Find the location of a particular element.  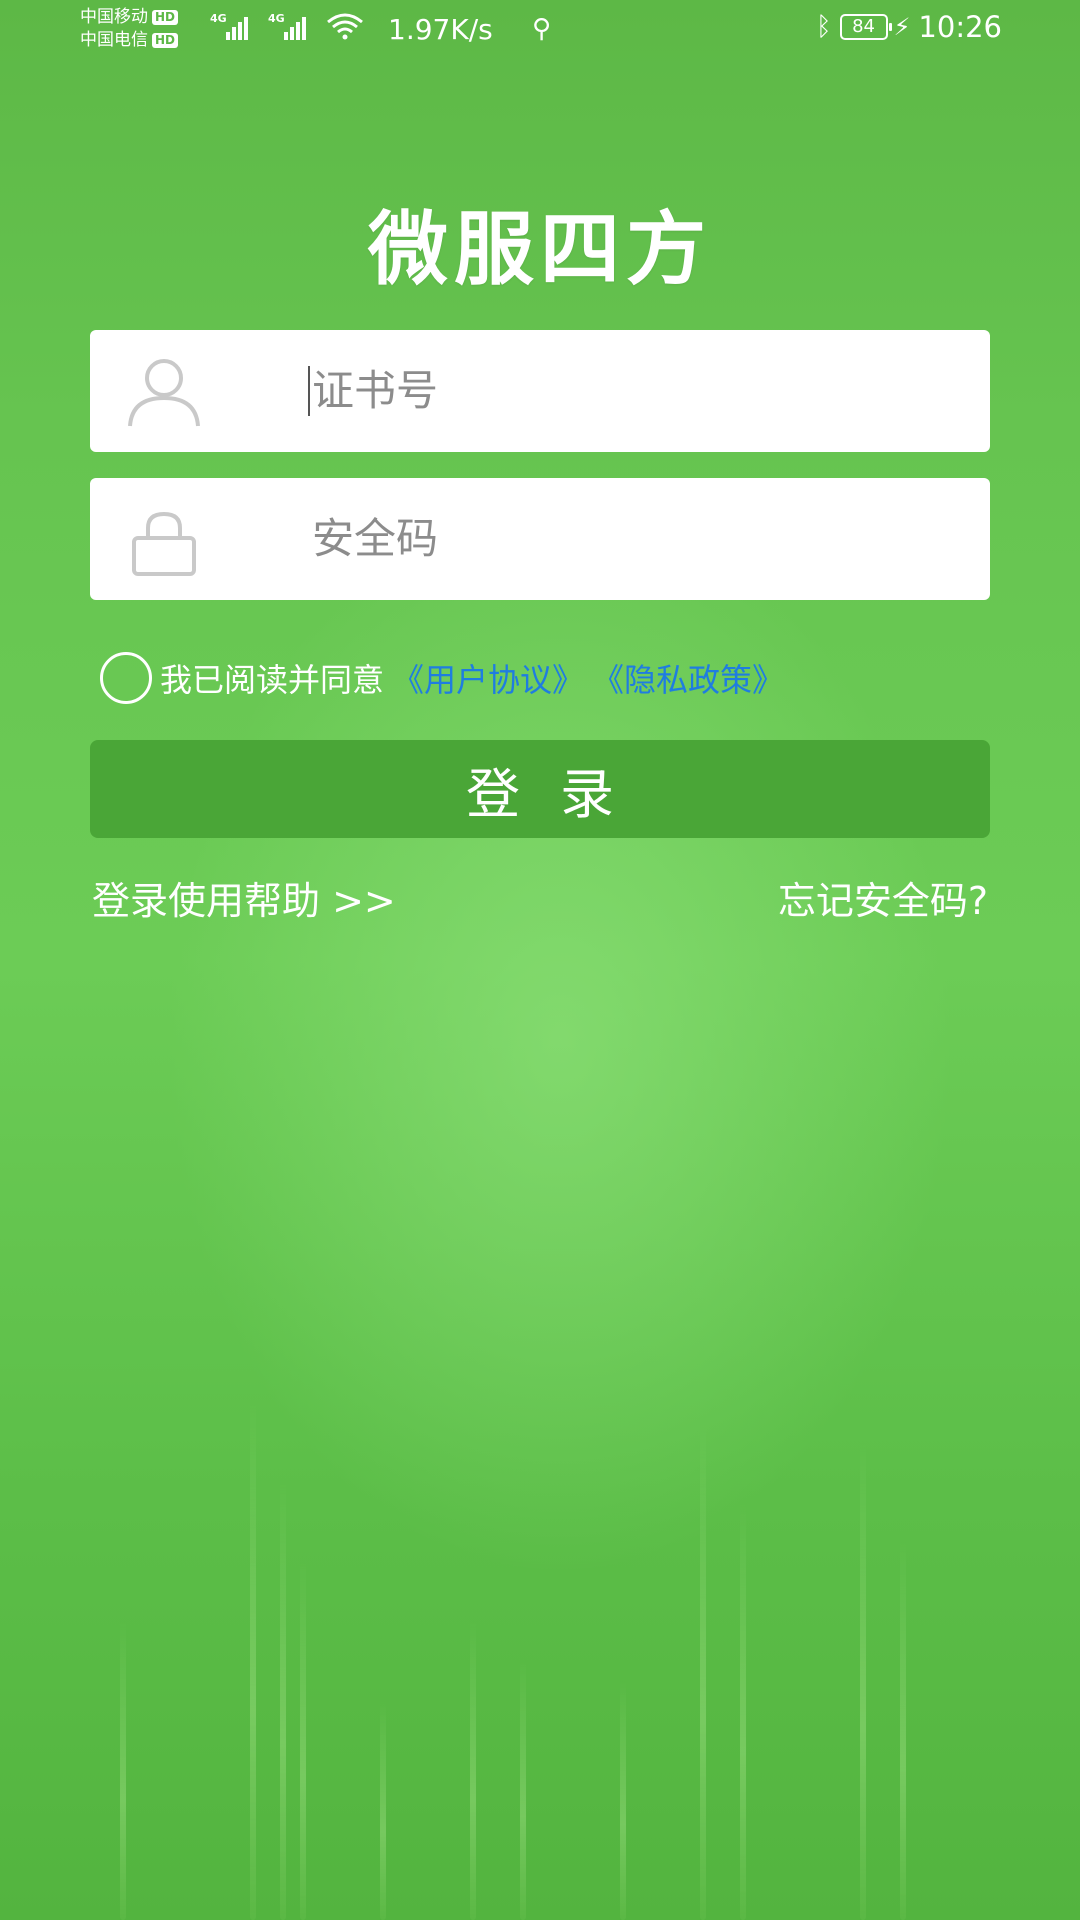

network-type-1: 4G is located at coordinates (218, 18).